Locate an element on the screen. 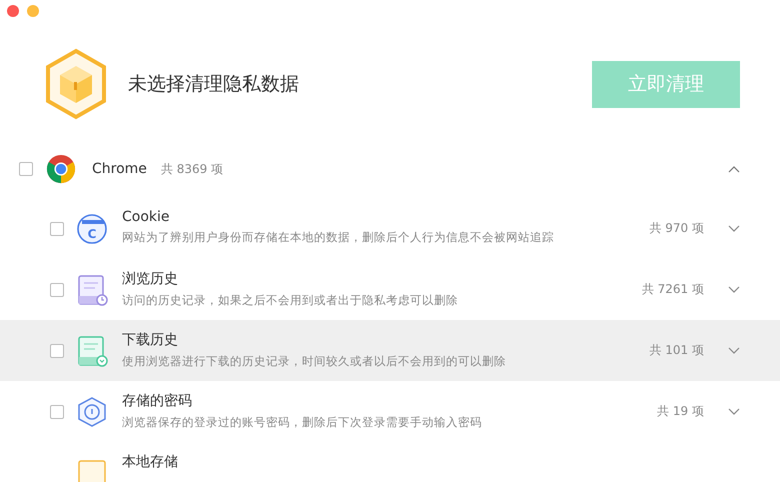 Image resolution: width=780 pixels, height=482 pixels. item-count: 共 970 项 is located at coordinates (676, 228).